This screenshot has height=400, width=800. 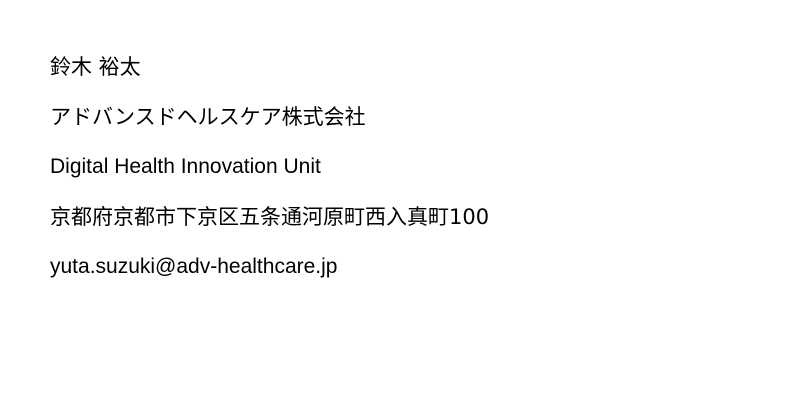 What do you see at coordinates (185, 166) in the screenshot?
I see `department-unit: Digital Health Innovation Unit` at bounding box center [185, 166].